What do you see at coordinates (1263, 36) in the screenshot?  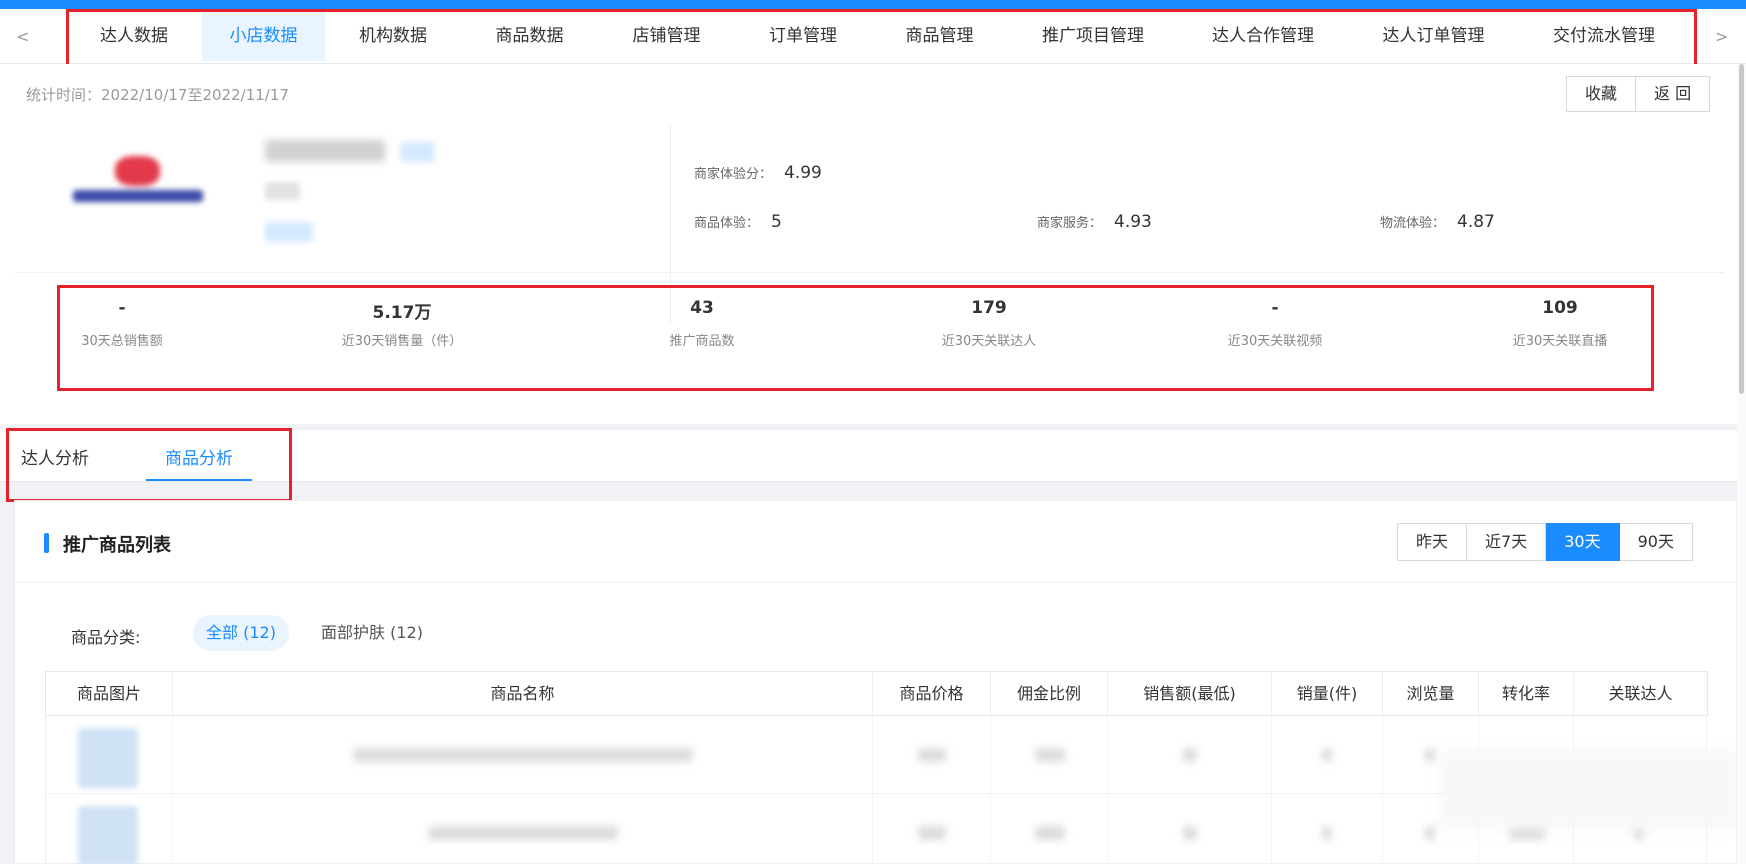 I see `nav-tab-talent-coop: 达人合作管理` at bounding box center [1263, 36].